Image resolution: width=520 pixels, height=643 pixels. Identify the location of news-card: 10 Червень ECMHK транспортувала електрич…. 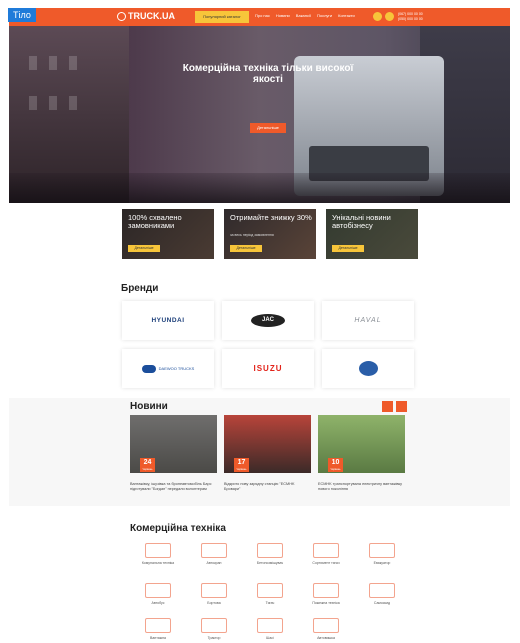
(361, 453).